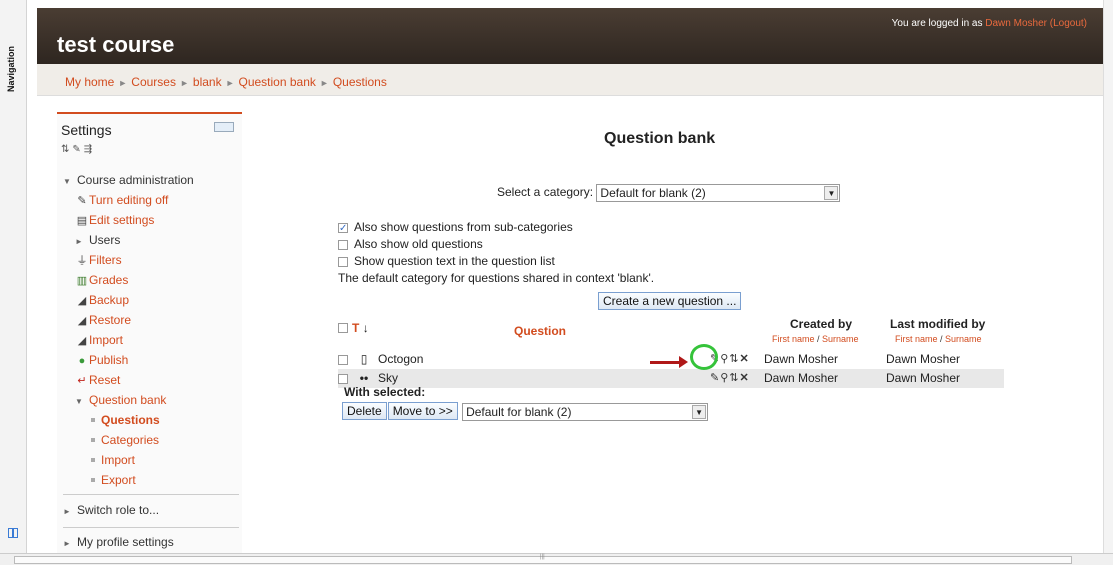 Image resolution: width=1113 pixels, height=565 pixels. Describe the element at coordinates (151, 460) in the screenshot. I see `tree-item-qb-import: Import` at that location.